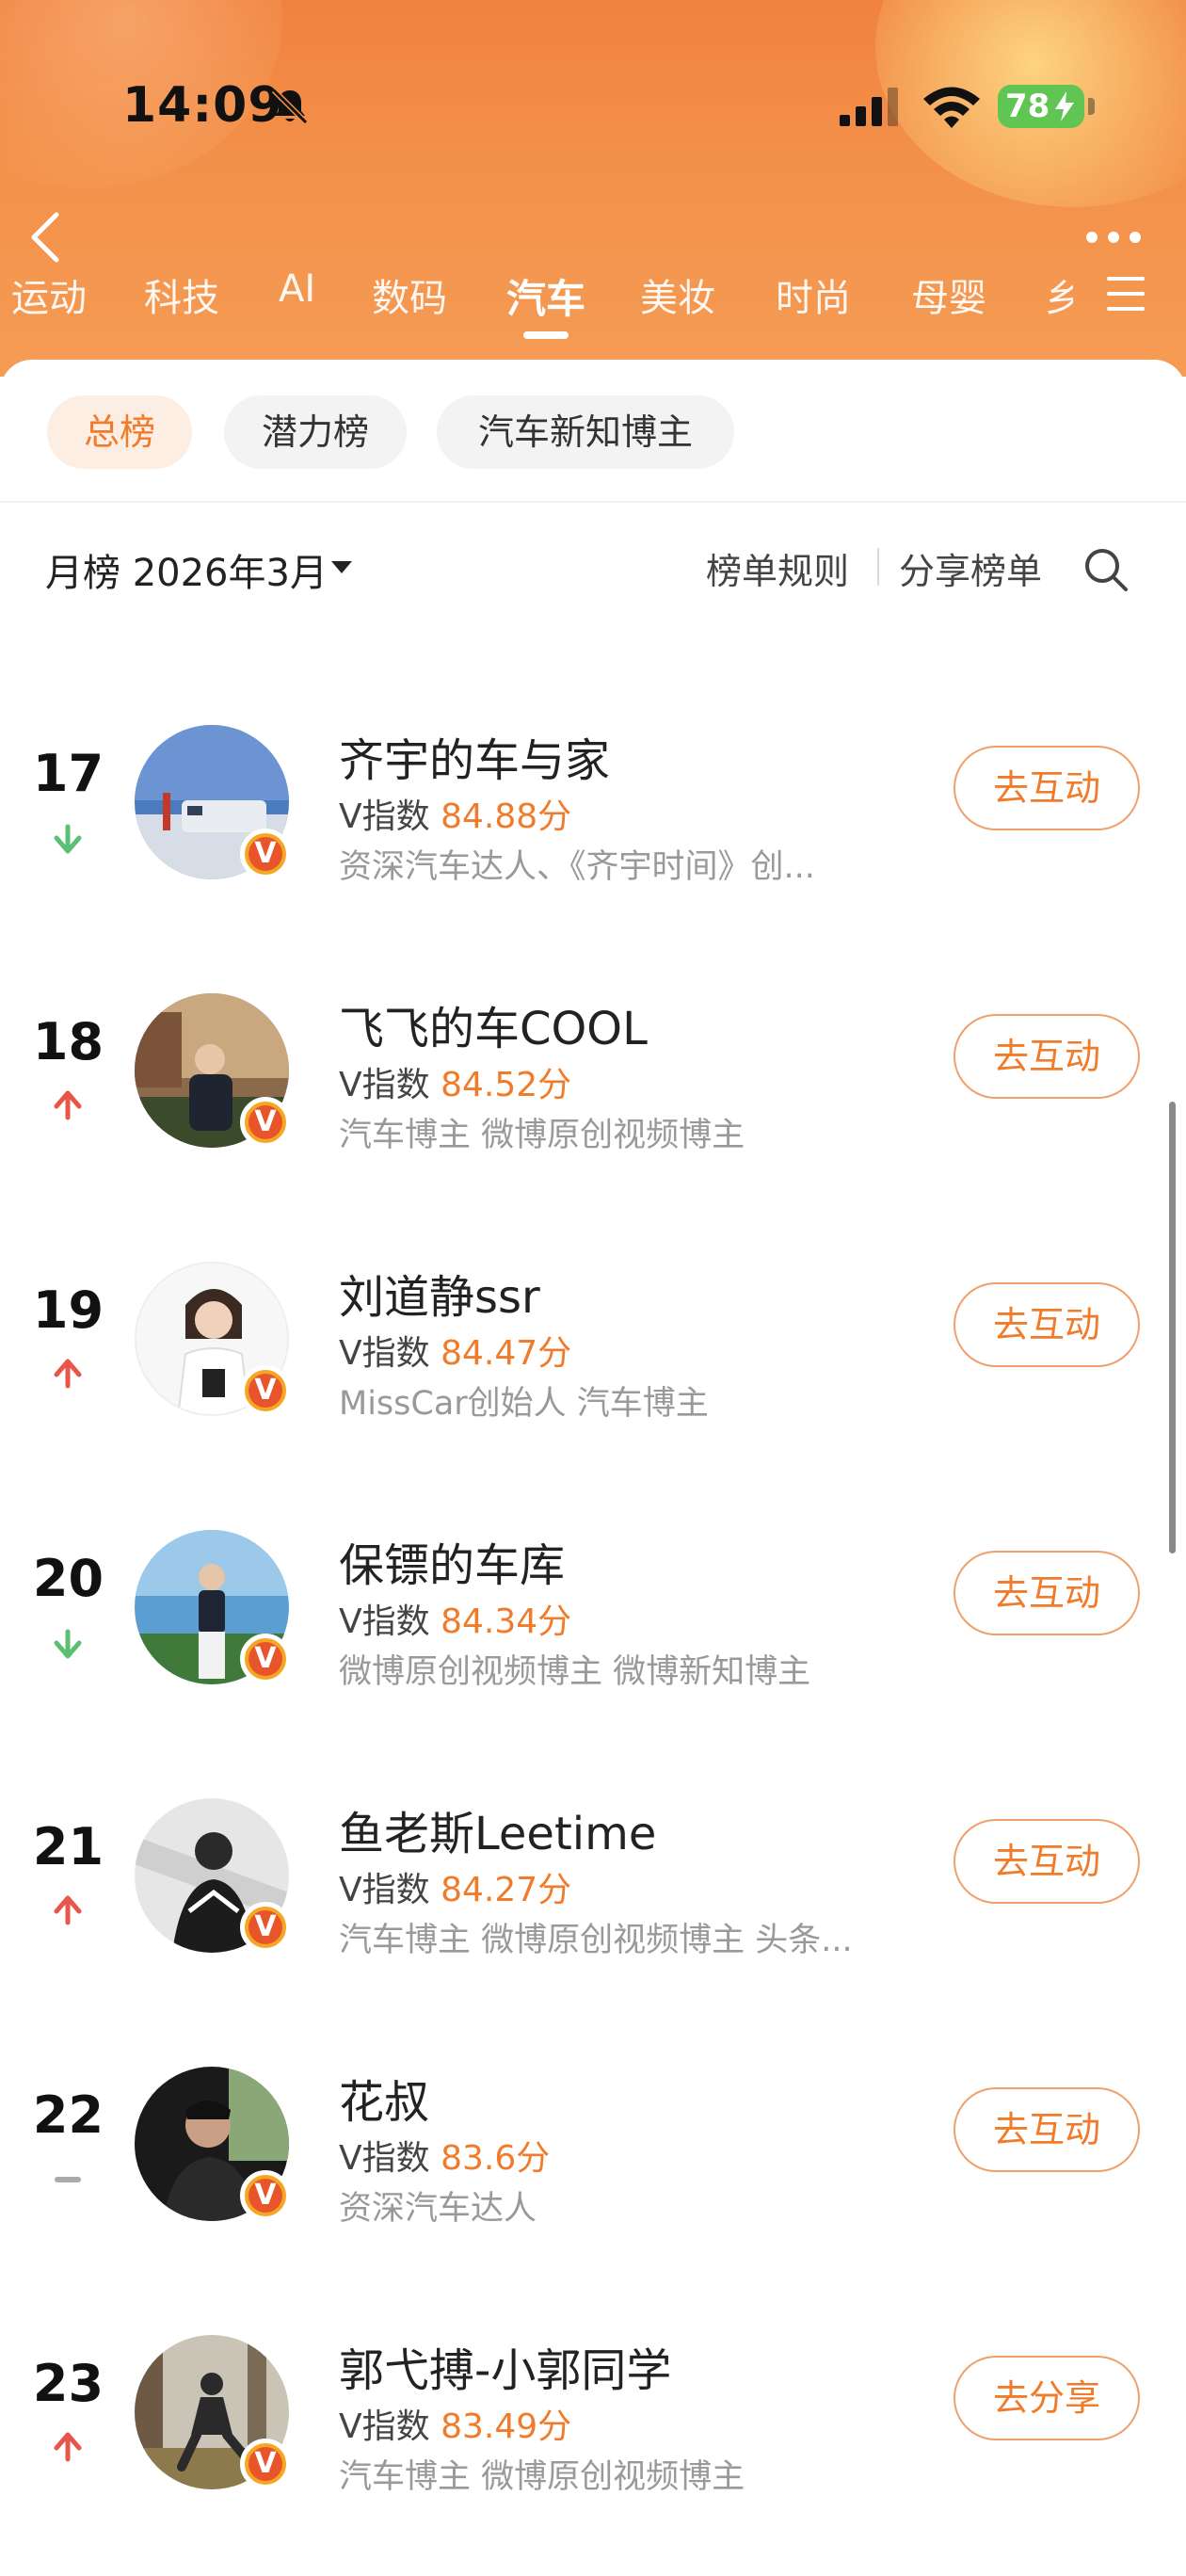 The width and height of the screenshot is (1186, 2576). What do you see at coordinates (593, 2161) in the screenshot?
I see `ranking-row: 22 V 花叔 V指数 83.6分 资深汽车达人 去互动` at bounding box center [593, 2161].